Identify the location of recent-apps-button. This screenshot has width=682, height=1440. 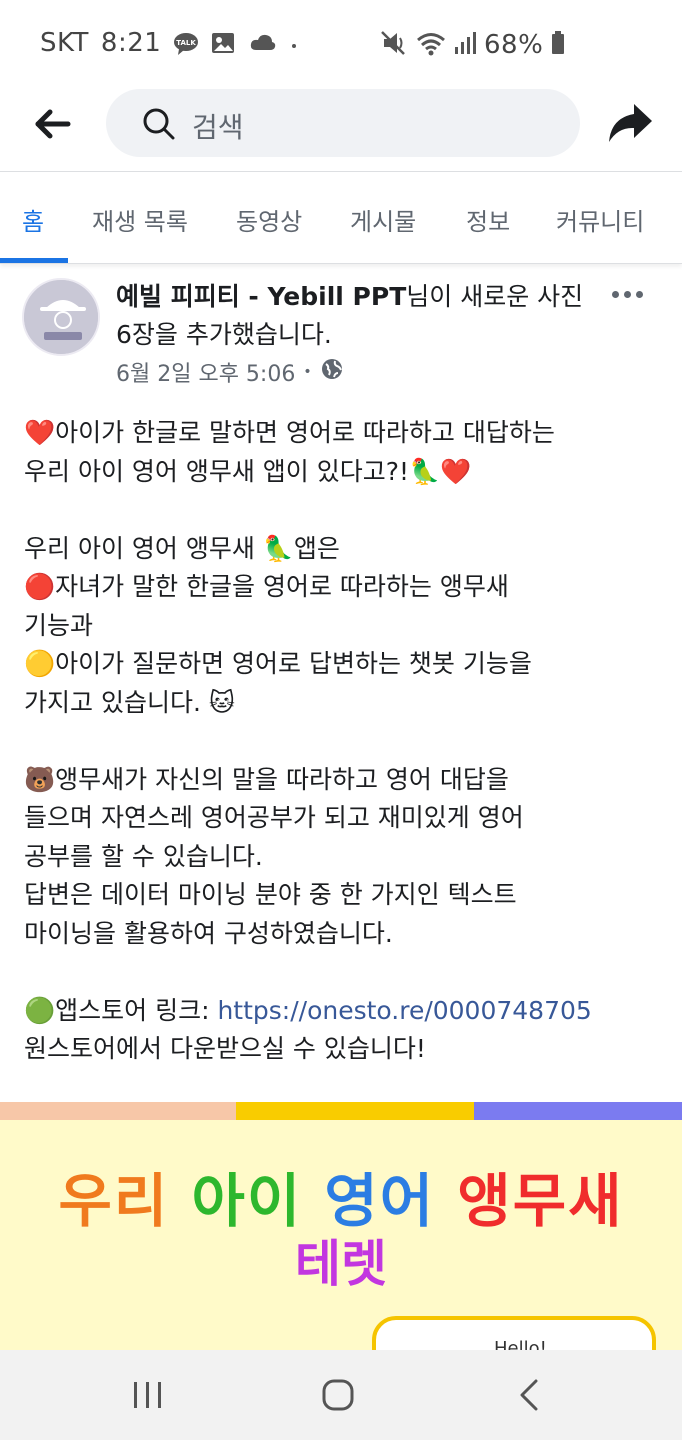
(148, 1395).